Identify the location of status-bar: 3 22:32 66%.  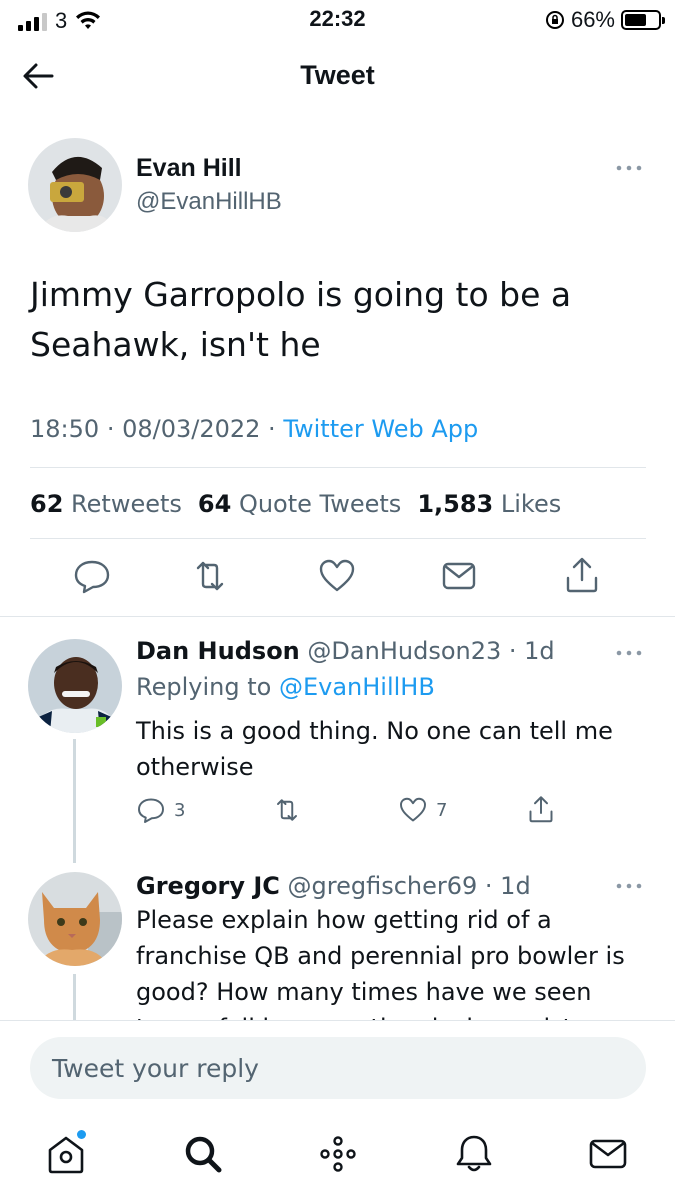
(337, 20).